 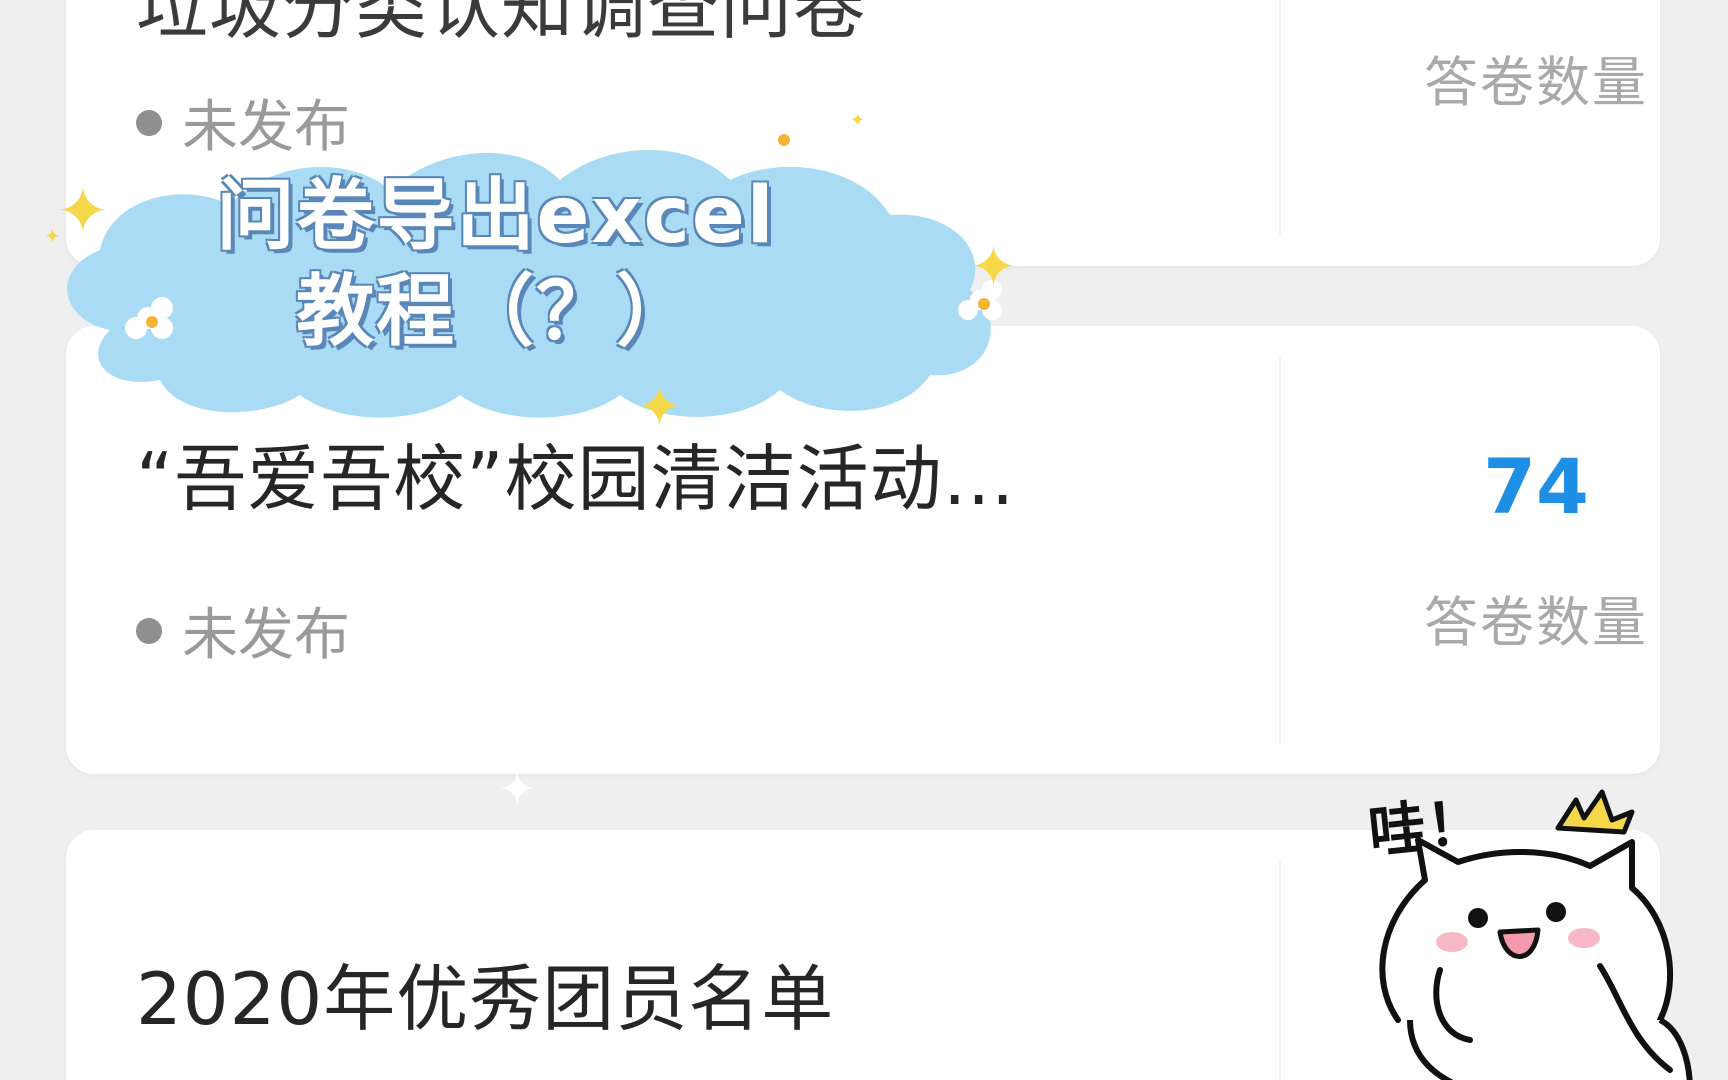 What do you see at coordinates (496, 264) in the screenshot?
I see `sticker-title: 问卷导出excel 教程（？）` at bounding box center [496, 264].